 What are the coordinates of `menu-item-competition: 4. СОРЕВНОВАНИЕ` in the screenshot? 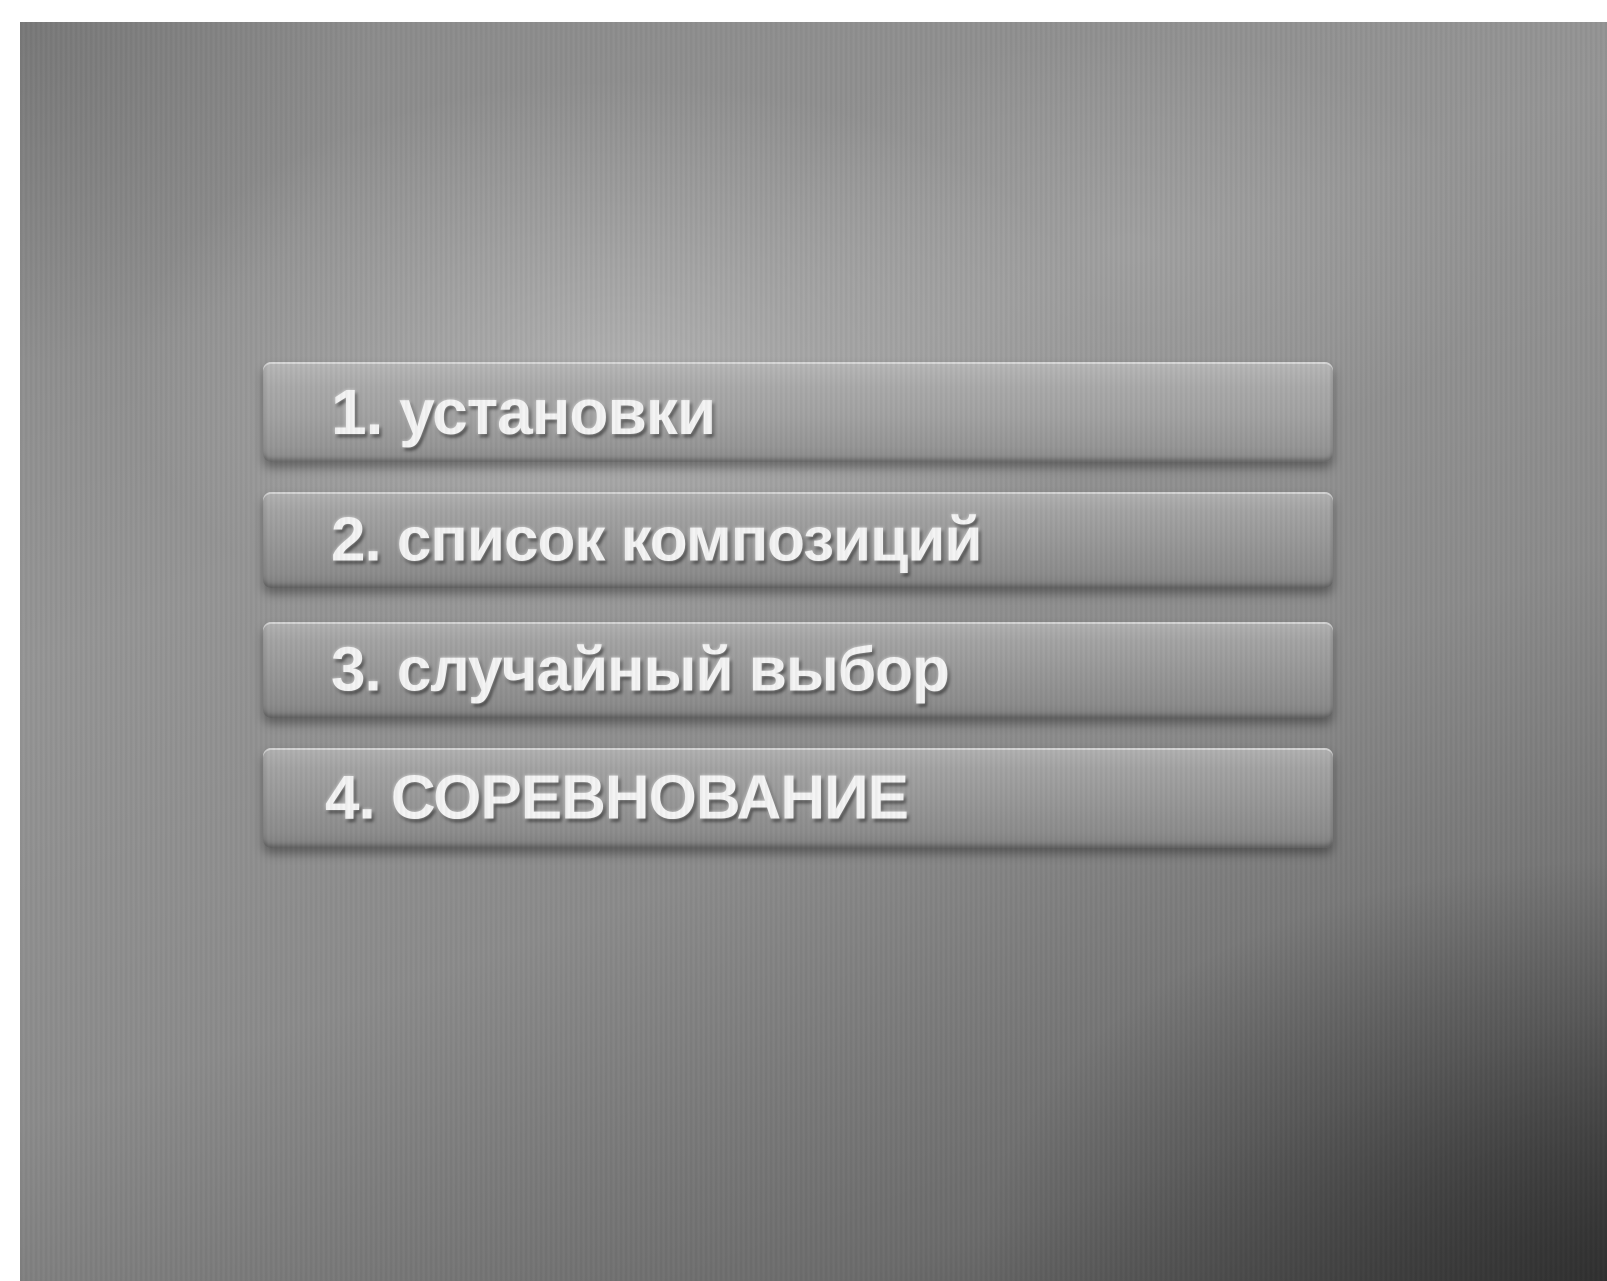 It's located at (798, 798).